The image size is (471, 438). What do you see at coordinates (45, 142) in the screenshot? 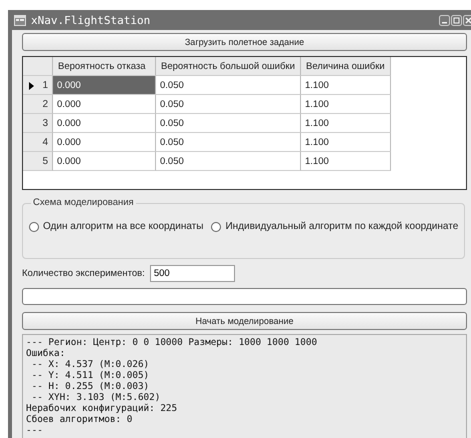
I see `row-number: 4` at bounding box center [45, 142].